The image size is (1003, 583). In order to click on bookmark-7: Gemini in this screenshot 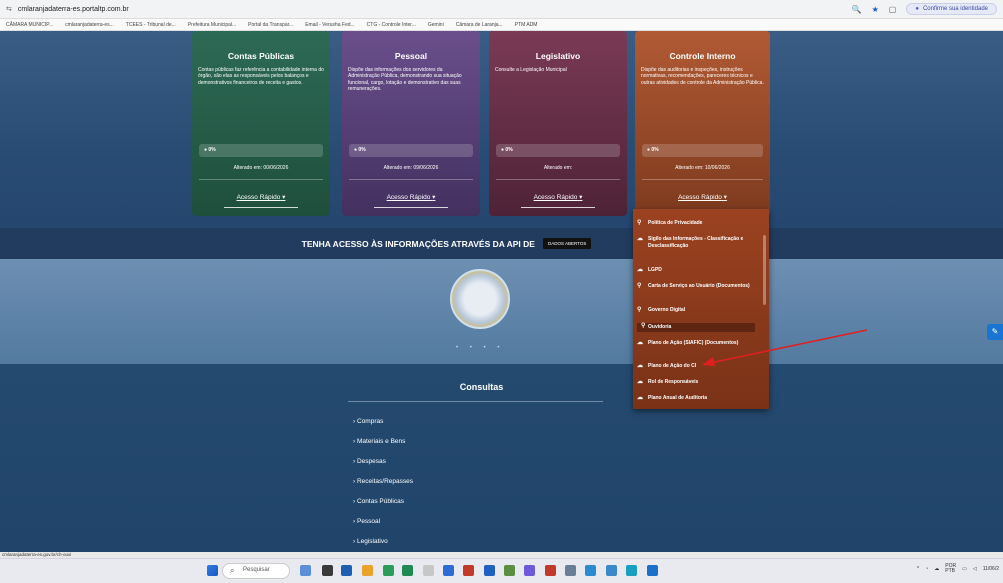, I will do `click(436, 25)`.